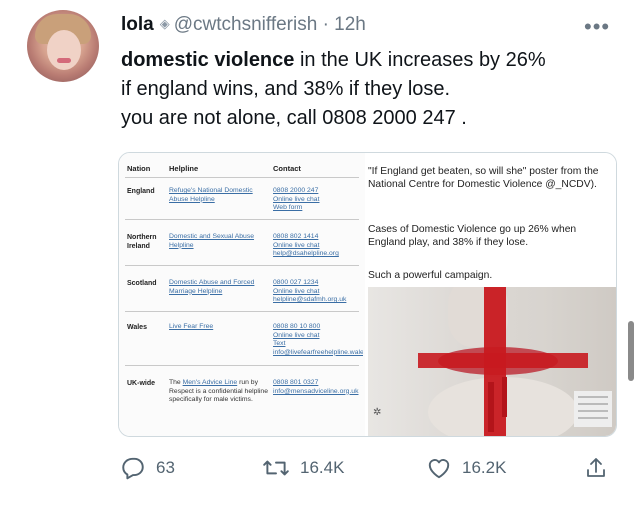 The width and height of the screenshot is (640, 508). Describe the element at coordinates (439, 469) in the screenshot. I see `heart-icon` at that location.